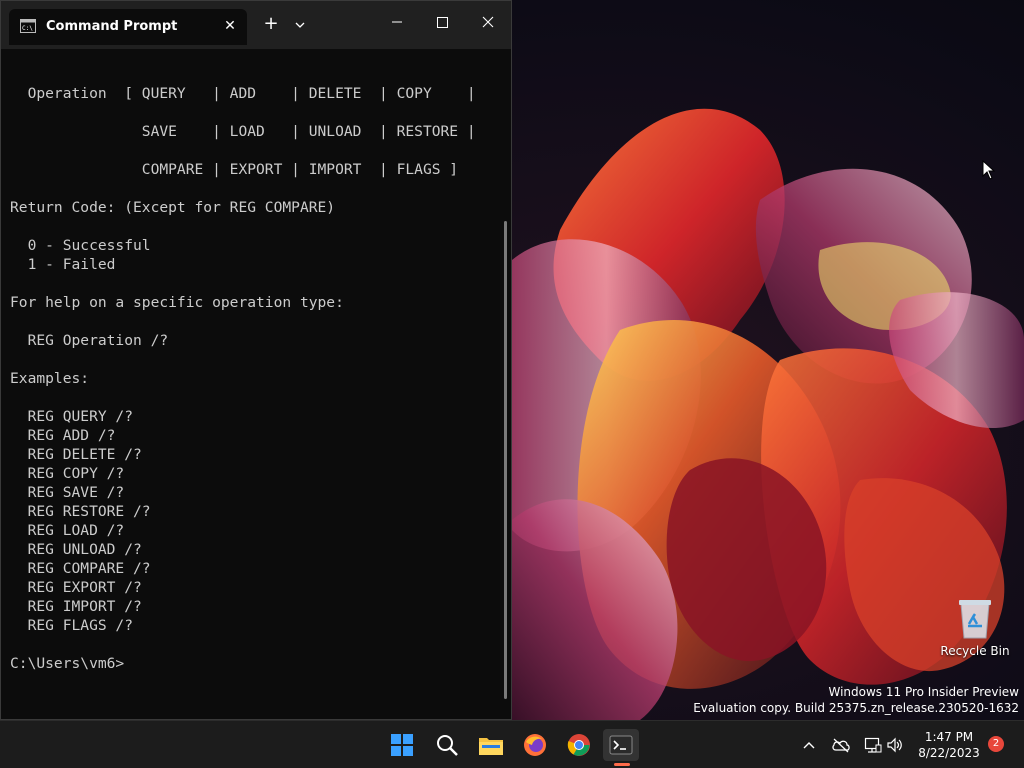  I want to click on cmd-icon: C:\, so click(28, 26).